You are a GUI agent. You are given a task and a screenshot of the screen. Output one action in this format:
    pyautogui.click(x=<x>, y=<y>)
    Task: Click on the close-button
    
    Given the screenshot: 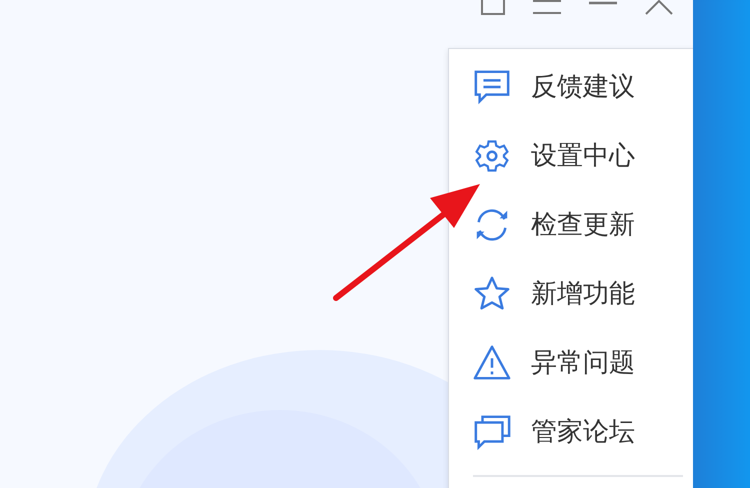 What is the action you would take?
    pyautogui.click(x=659, y=7)
    